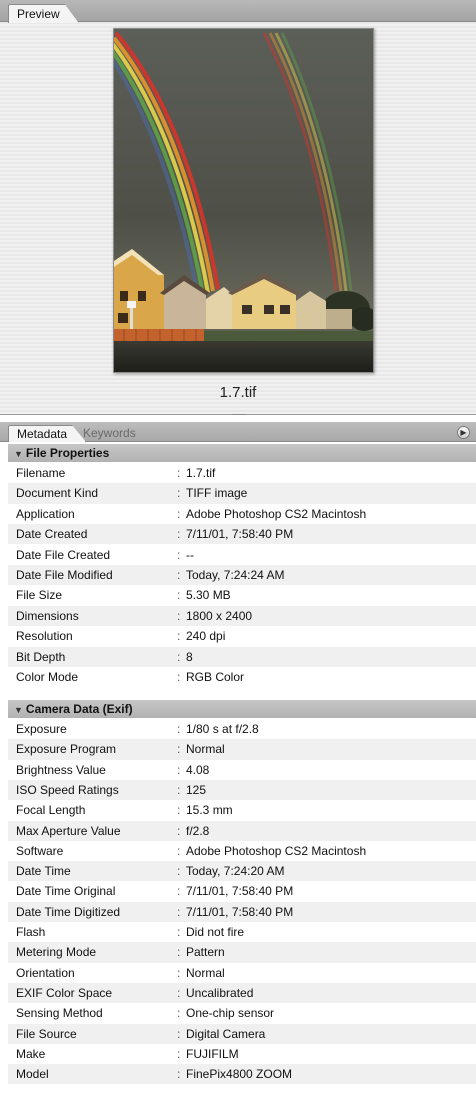 The height and width of the screenshot is (1096, 476). I want to click on tab-preview: Preview, so click(43, 13).